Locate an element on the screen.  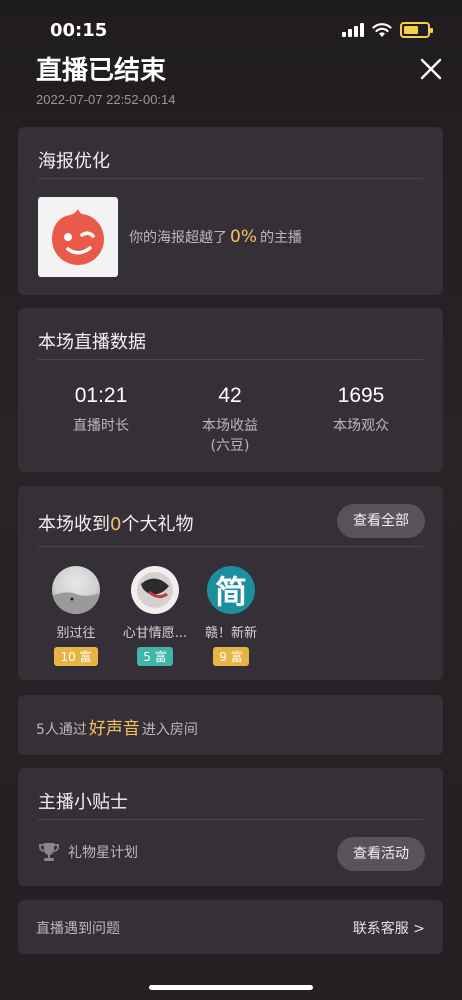
close-icon is located at coordinates (431, 69).